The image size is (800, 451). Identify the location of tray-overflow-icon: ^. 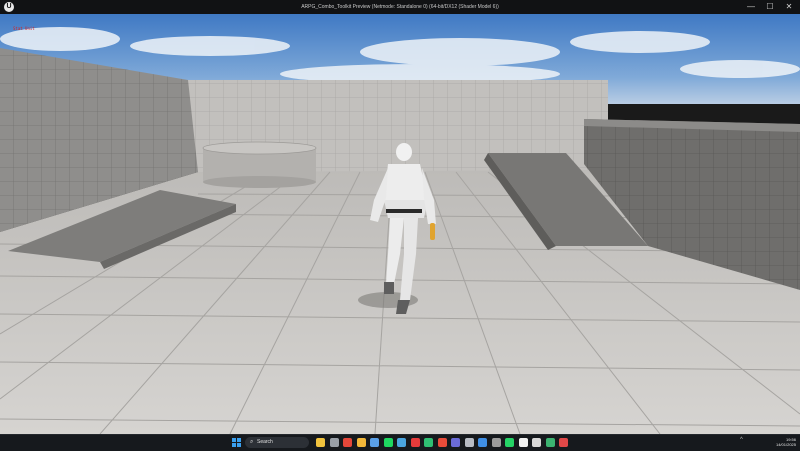
(741, 440).